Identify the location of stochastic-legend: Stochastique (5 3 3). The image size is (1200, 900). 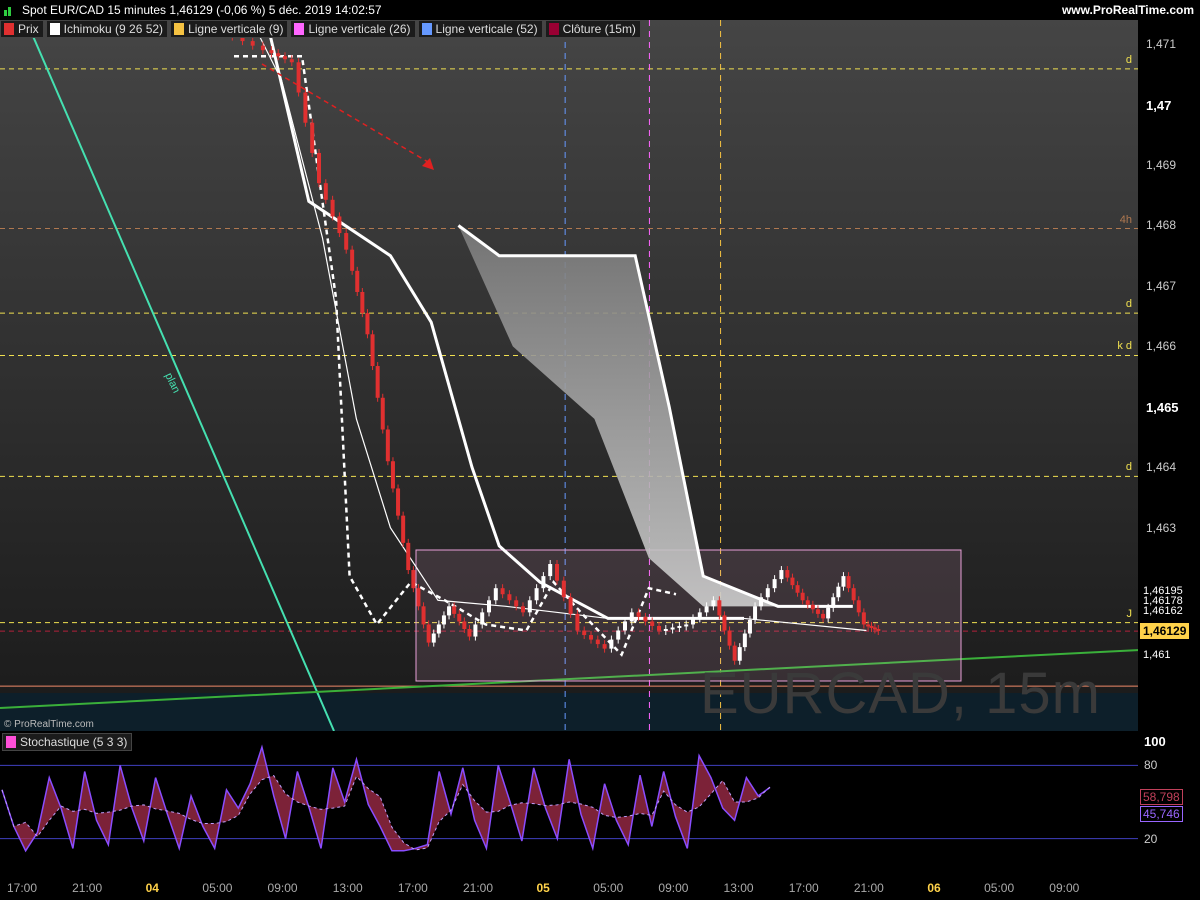
(67, 742).